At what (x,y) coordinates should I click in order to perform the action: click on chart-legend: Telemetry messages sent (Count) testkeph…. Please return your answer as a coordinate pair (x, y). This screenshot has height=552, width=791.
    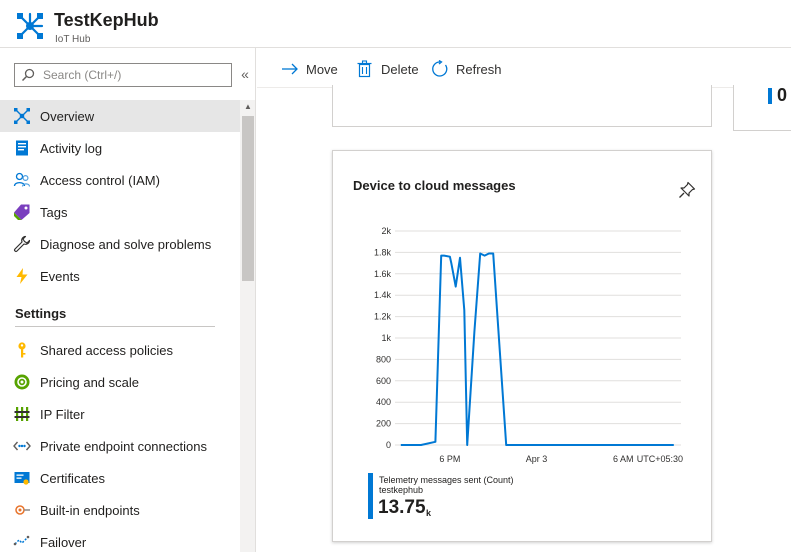
    Looking at the image, I should click on (468, 497).